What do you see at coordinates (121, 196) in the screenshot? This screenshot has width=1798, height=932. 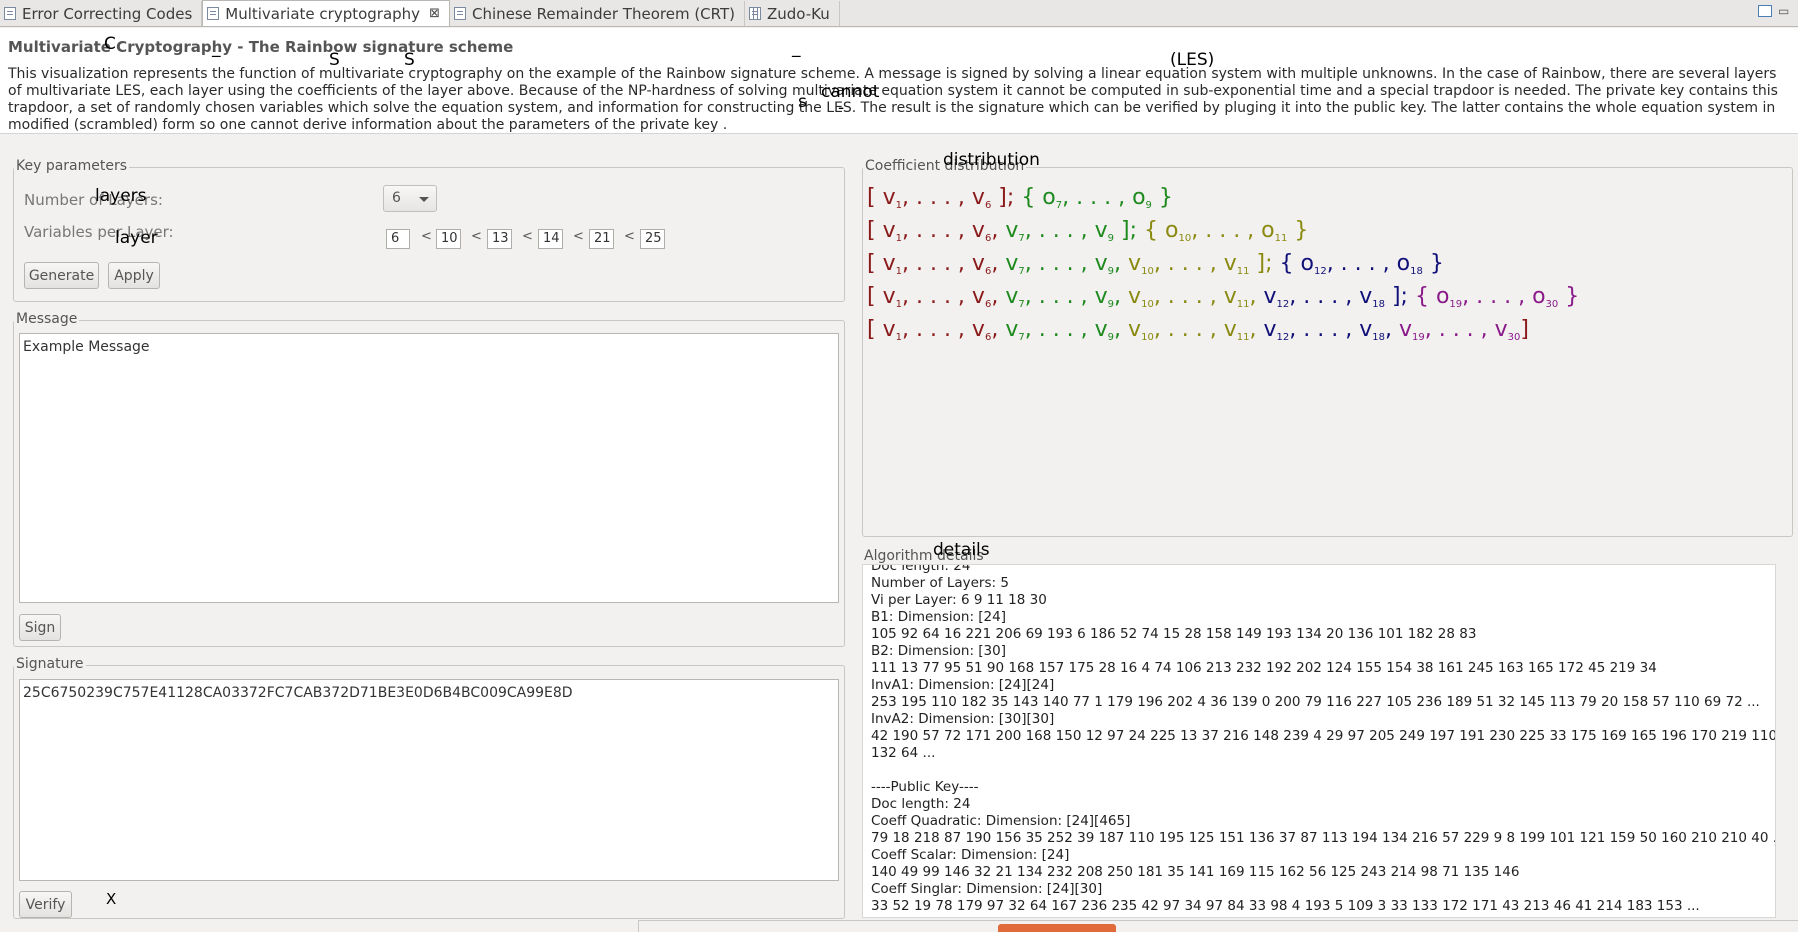 I see `overlay-label: layers` at bounding box center [121, 196].